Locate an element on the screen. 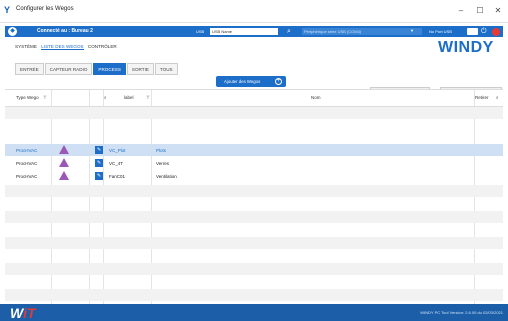 The image size is (508, 321). brand-logo: WINDY is located at coordinates (466, 47).